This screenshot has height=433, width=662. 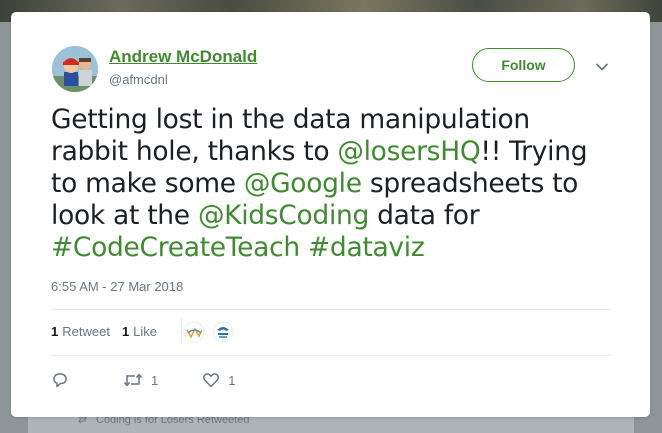 I want to click on mention-google-link: @Google, so click(x=303, y=183).